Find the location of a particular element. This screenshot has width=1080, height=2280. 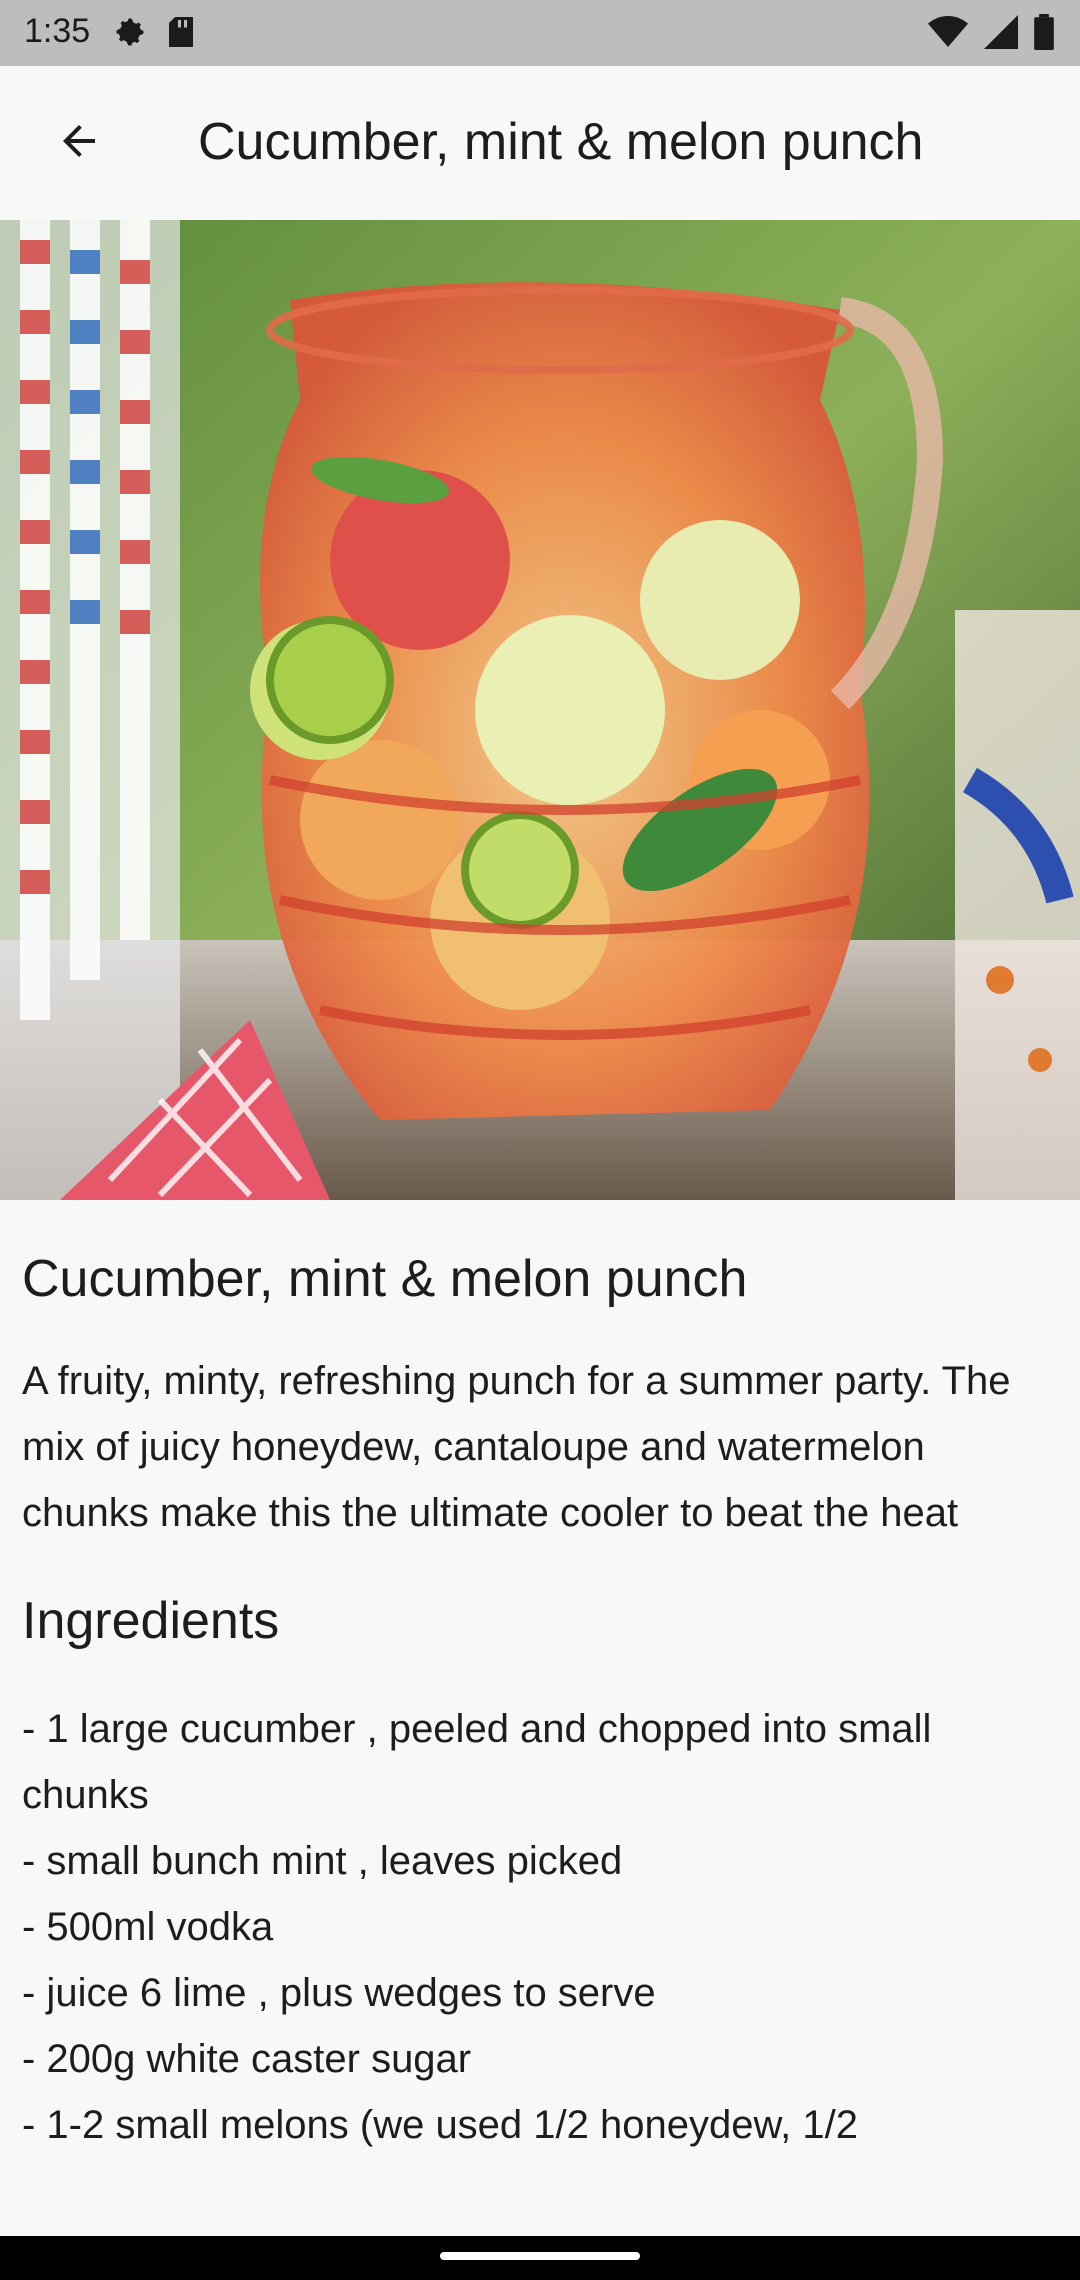

home-gesture-handle is located at coordinates (540, 2256).